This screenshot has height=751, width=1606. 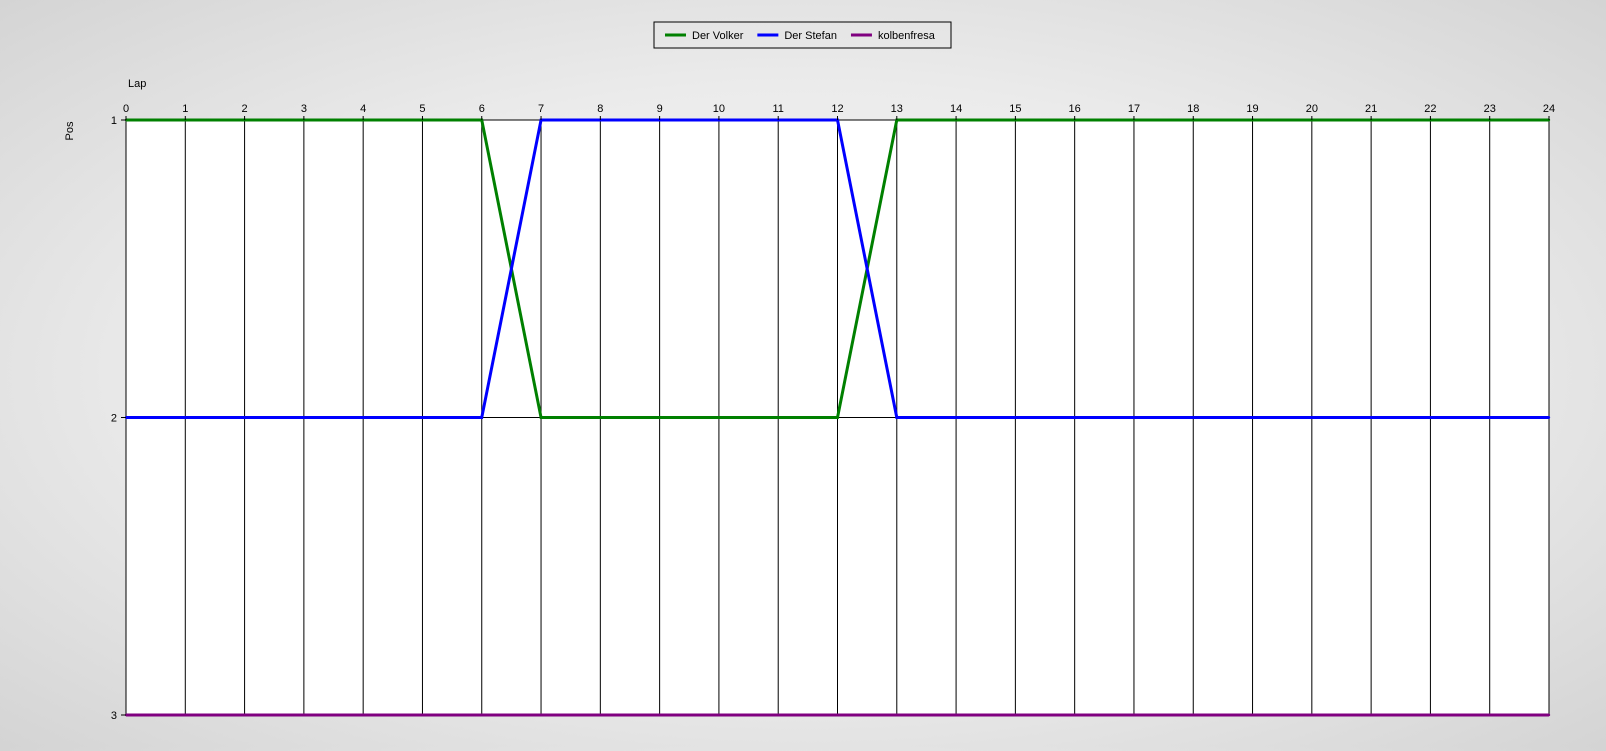 What do you see at coordinates (304, 109) in the screenshot?
I see `x-tick-label: 3` at bounding box center [304, 109].